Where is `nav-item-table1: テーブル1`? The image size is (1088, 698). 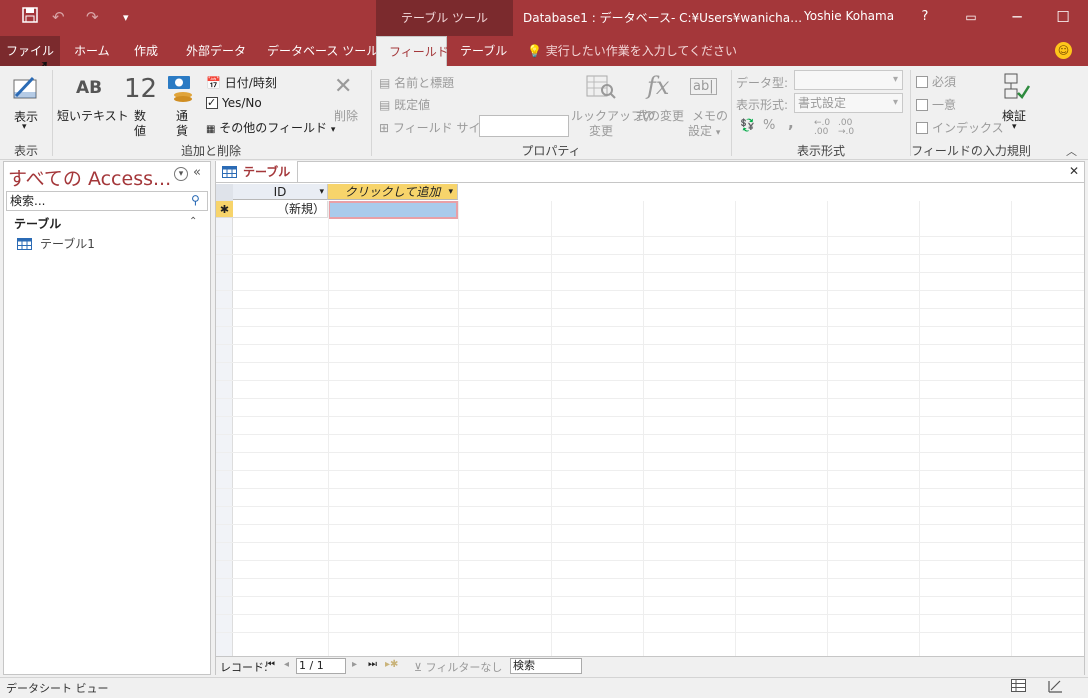
nav-item-table1: テーブル1 is located at coordinates (56, 243).